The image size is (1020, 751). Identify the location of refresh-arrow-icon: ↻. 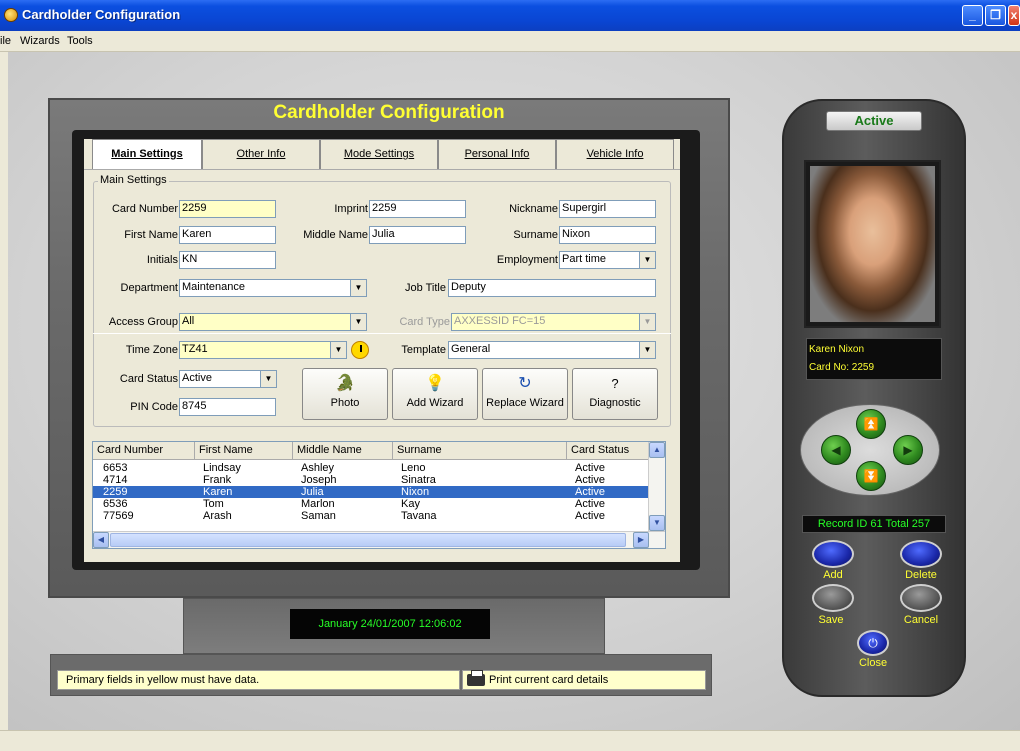
(525, 383).